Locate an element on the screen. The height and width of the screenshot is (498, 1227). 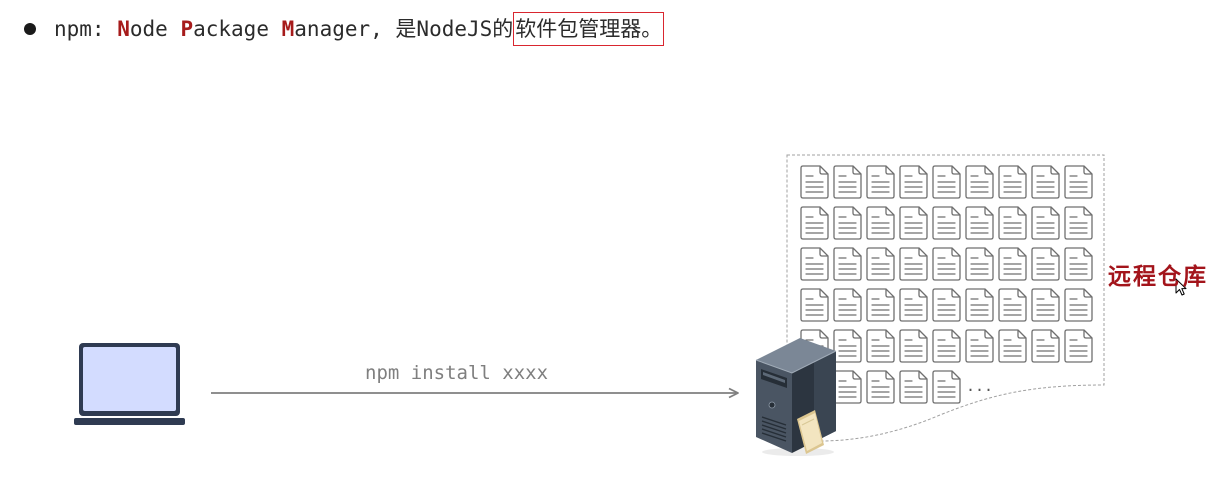
package-grid is located at coordinates (946, 284).